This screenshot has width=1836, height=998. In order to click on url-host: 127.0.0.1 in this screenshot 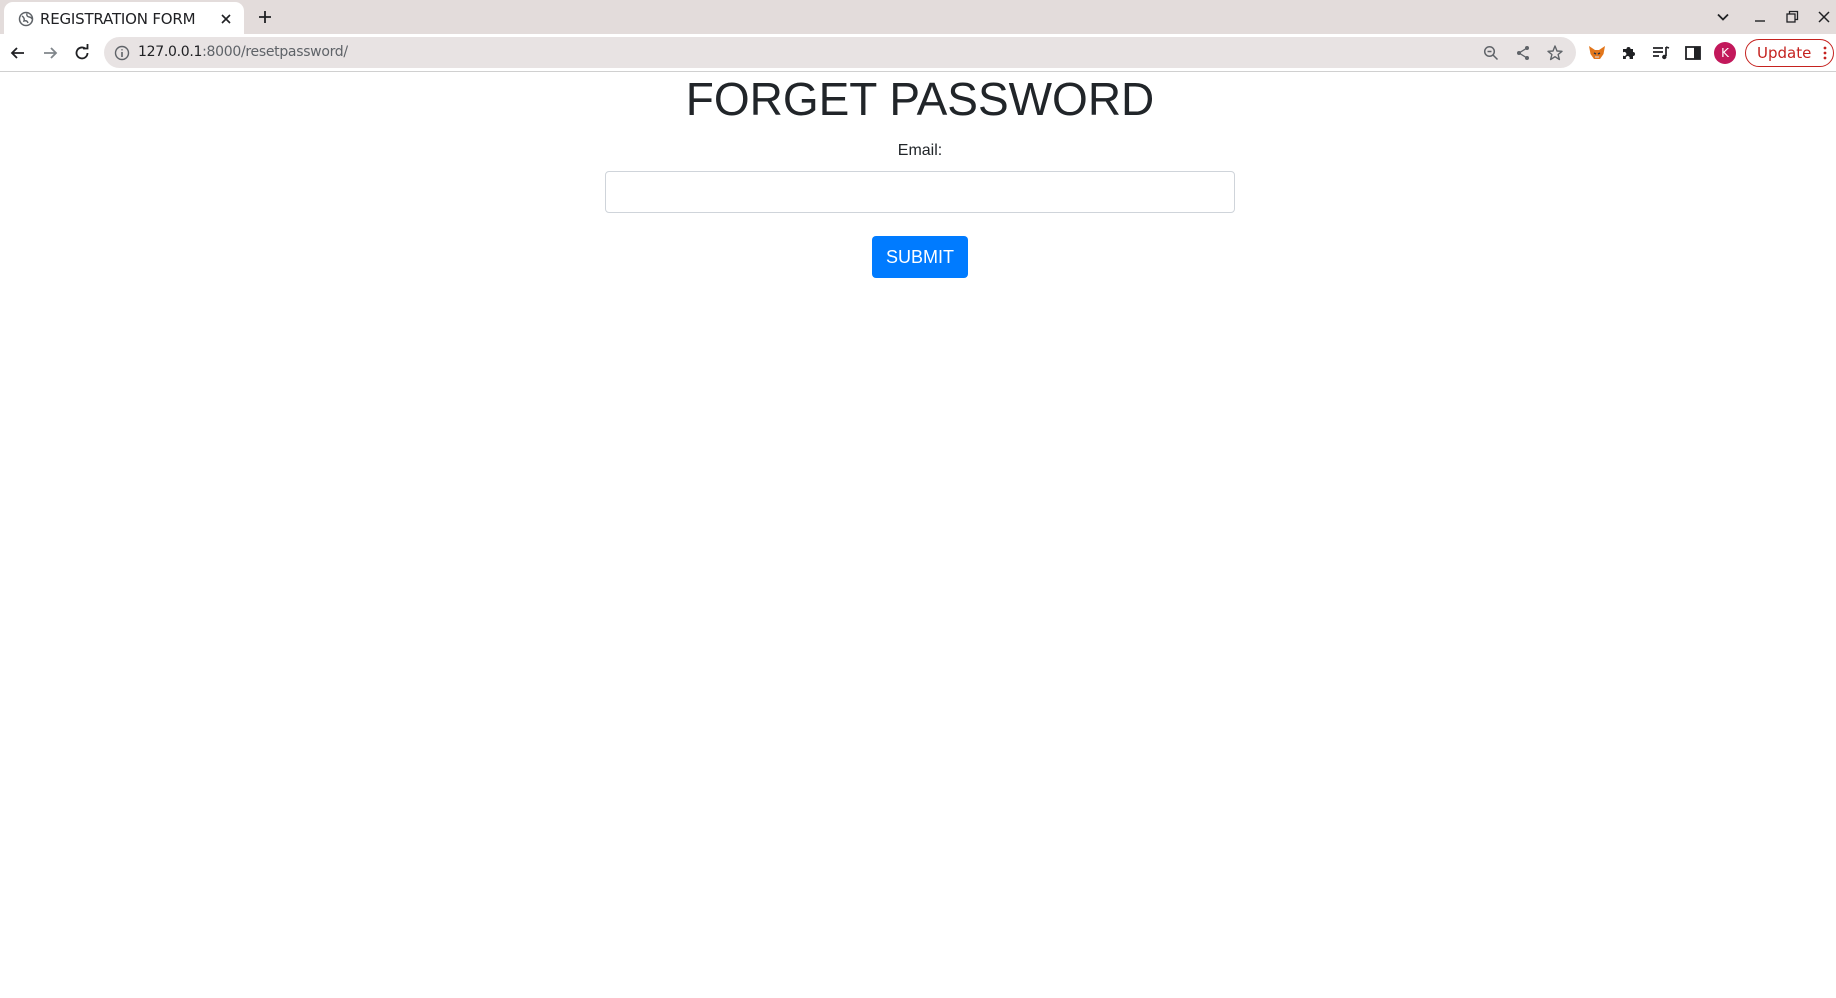, I will do `click(170, 52)`.